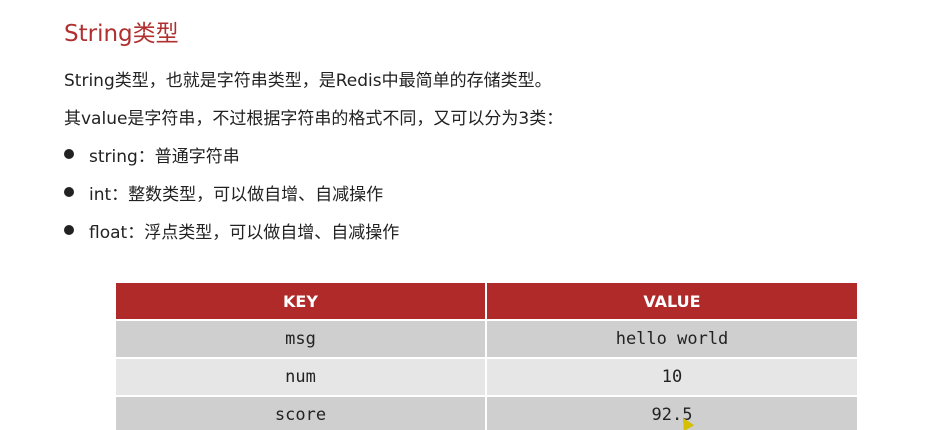 The height and width of the screenshot is (430, 937). Describe the element at coordinates (672, 412) in the screenshot. I see `value-cell: 92.5` at that location.